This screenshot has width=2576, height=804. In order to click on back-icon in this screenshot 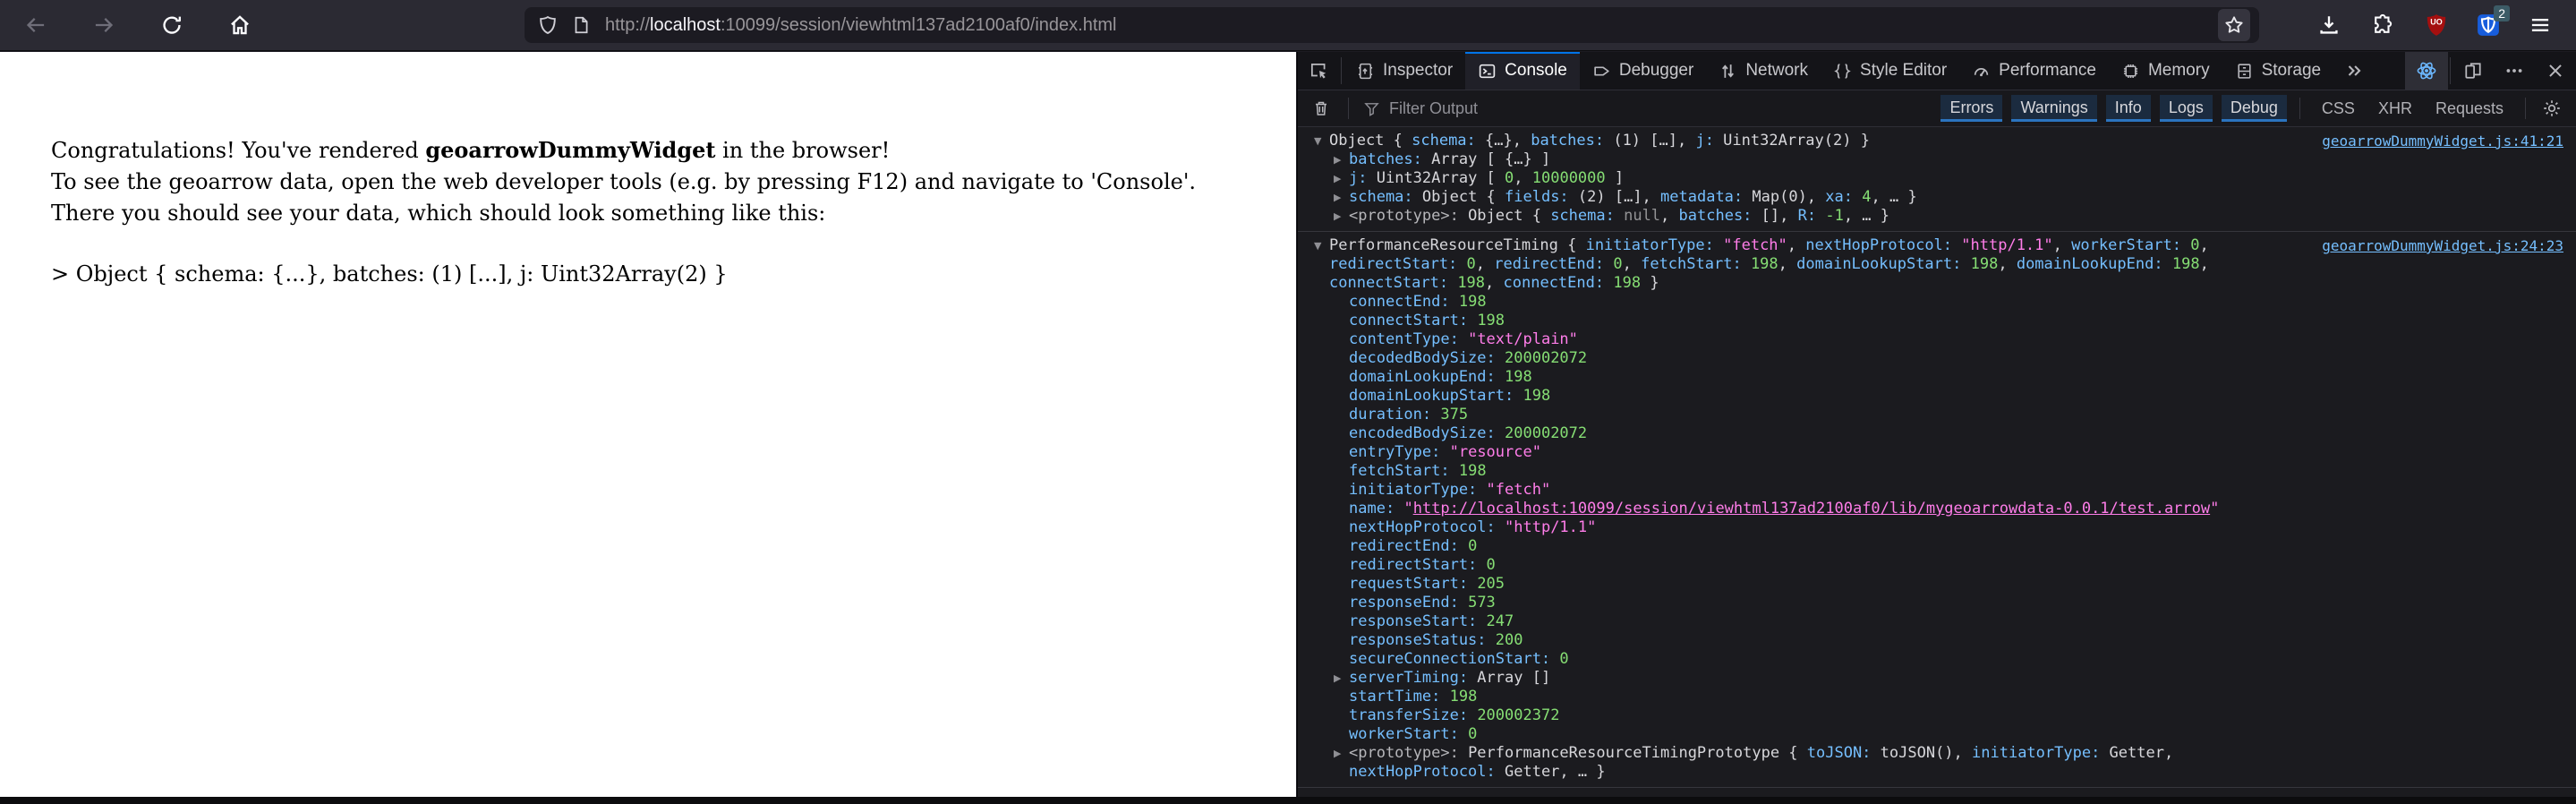, I will do `click(36, 25)`.